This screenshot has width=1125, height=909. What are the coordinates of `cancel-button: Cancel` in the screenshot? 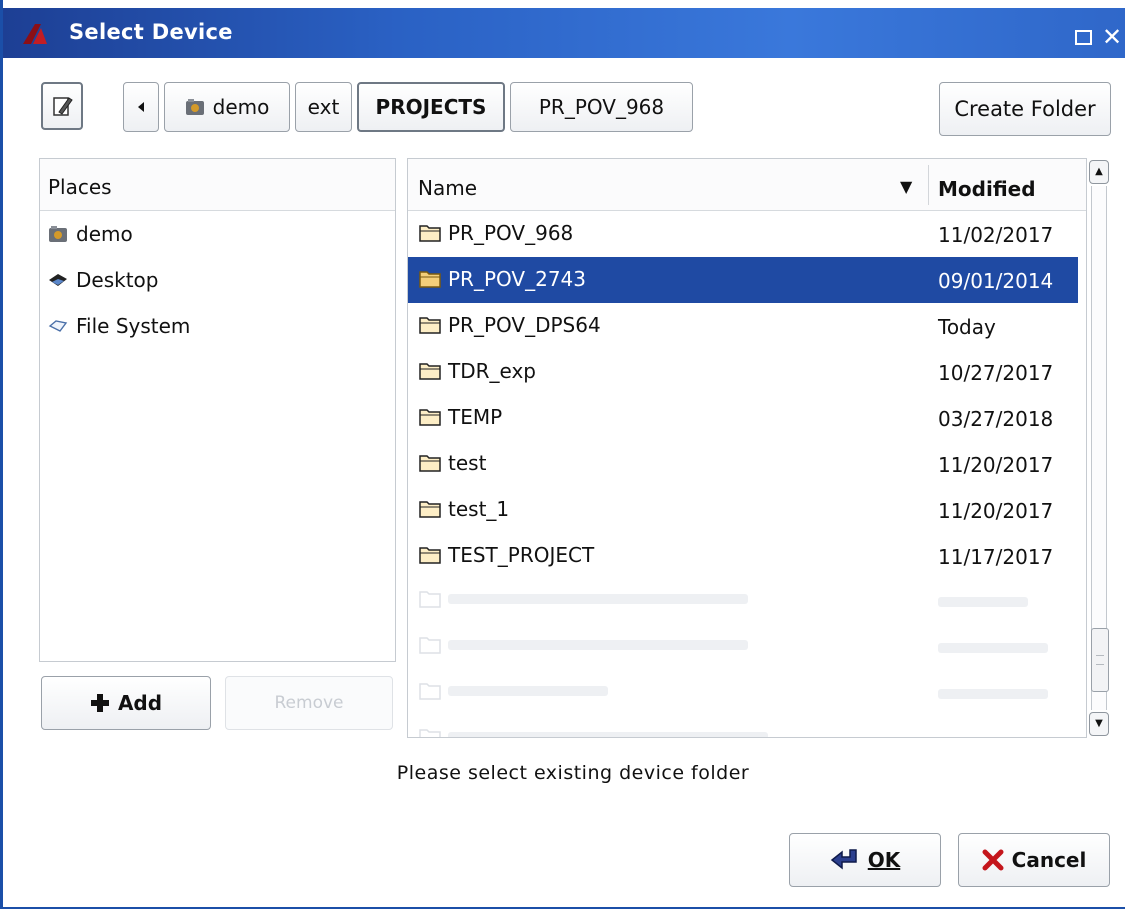 It's located at (1034, 860).